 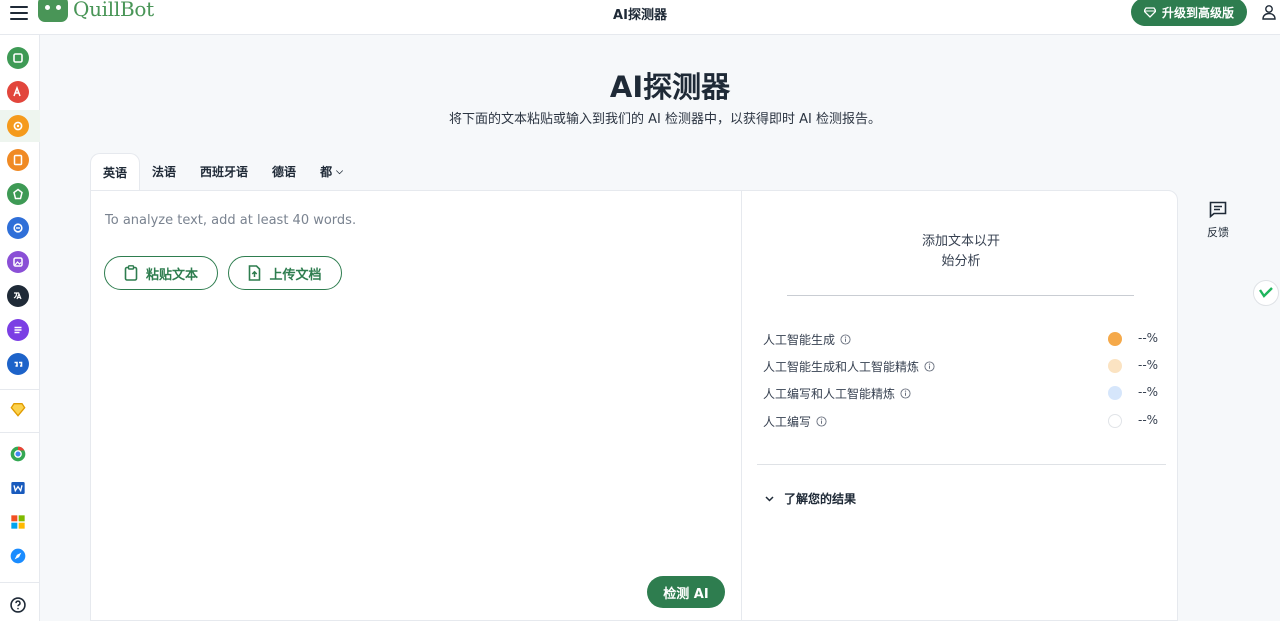 I want to click on windows-app-icon, so click(x=18, y=522).